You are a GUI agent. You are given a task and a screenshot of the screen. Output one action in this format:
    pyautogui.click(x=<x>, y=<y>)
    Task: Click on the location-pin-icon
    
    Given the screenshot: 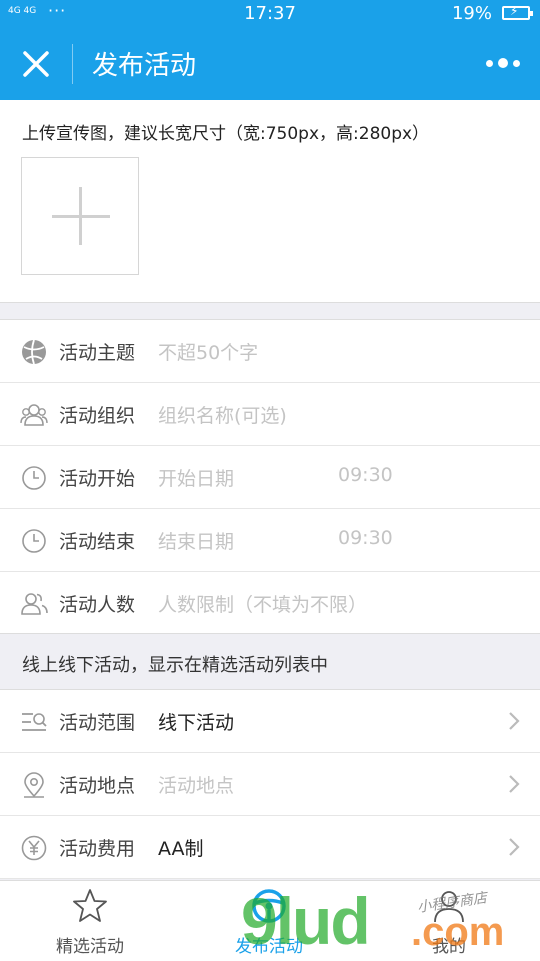 What is the action you would take?
    pyautogui.click(x=34, y=785)
    